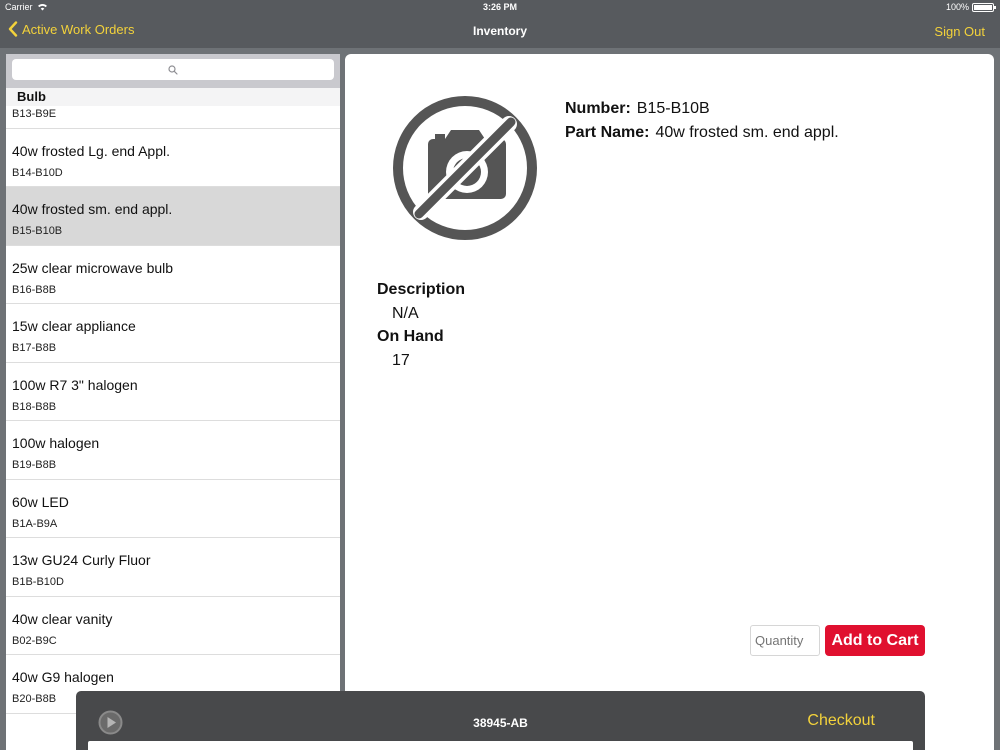 Image resolution: width=1000 pixels, height=750 pixels. I want to click on list-item: 40w clear vanity B02-B9C, so click(173, 626).